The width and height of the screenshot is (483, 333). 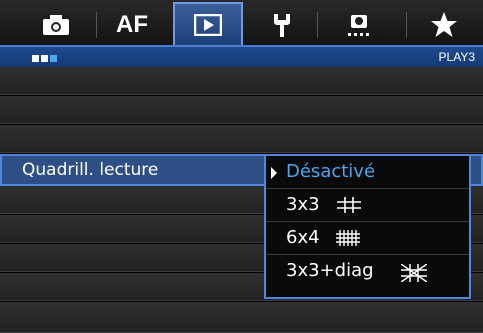 I want to click on option-off: Désactivé, so click(x=367, y=172).